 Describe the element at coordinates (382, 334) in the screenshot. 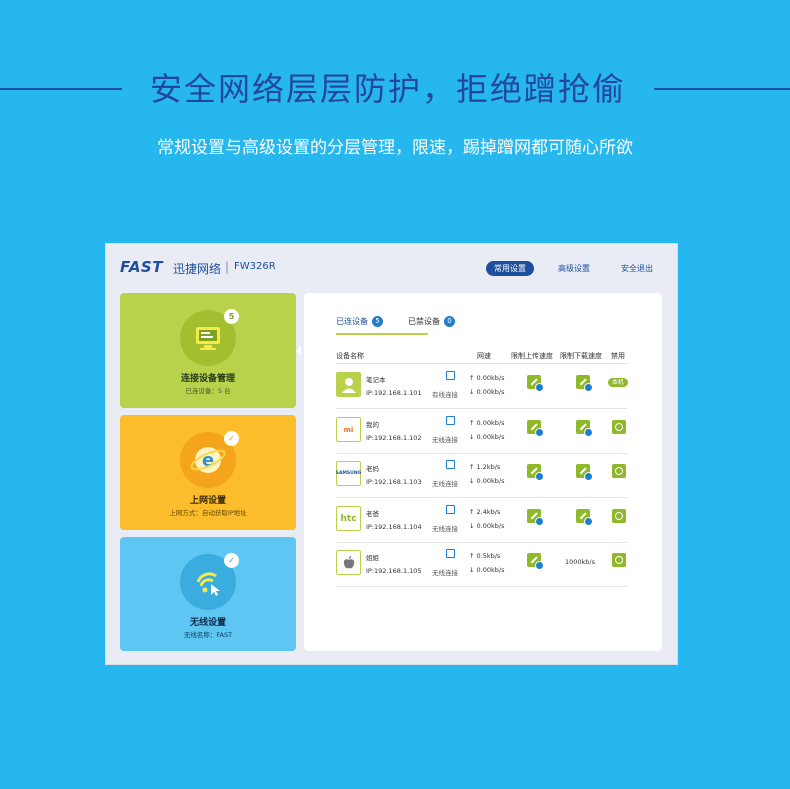

I see `active-tab-underline` at that location.